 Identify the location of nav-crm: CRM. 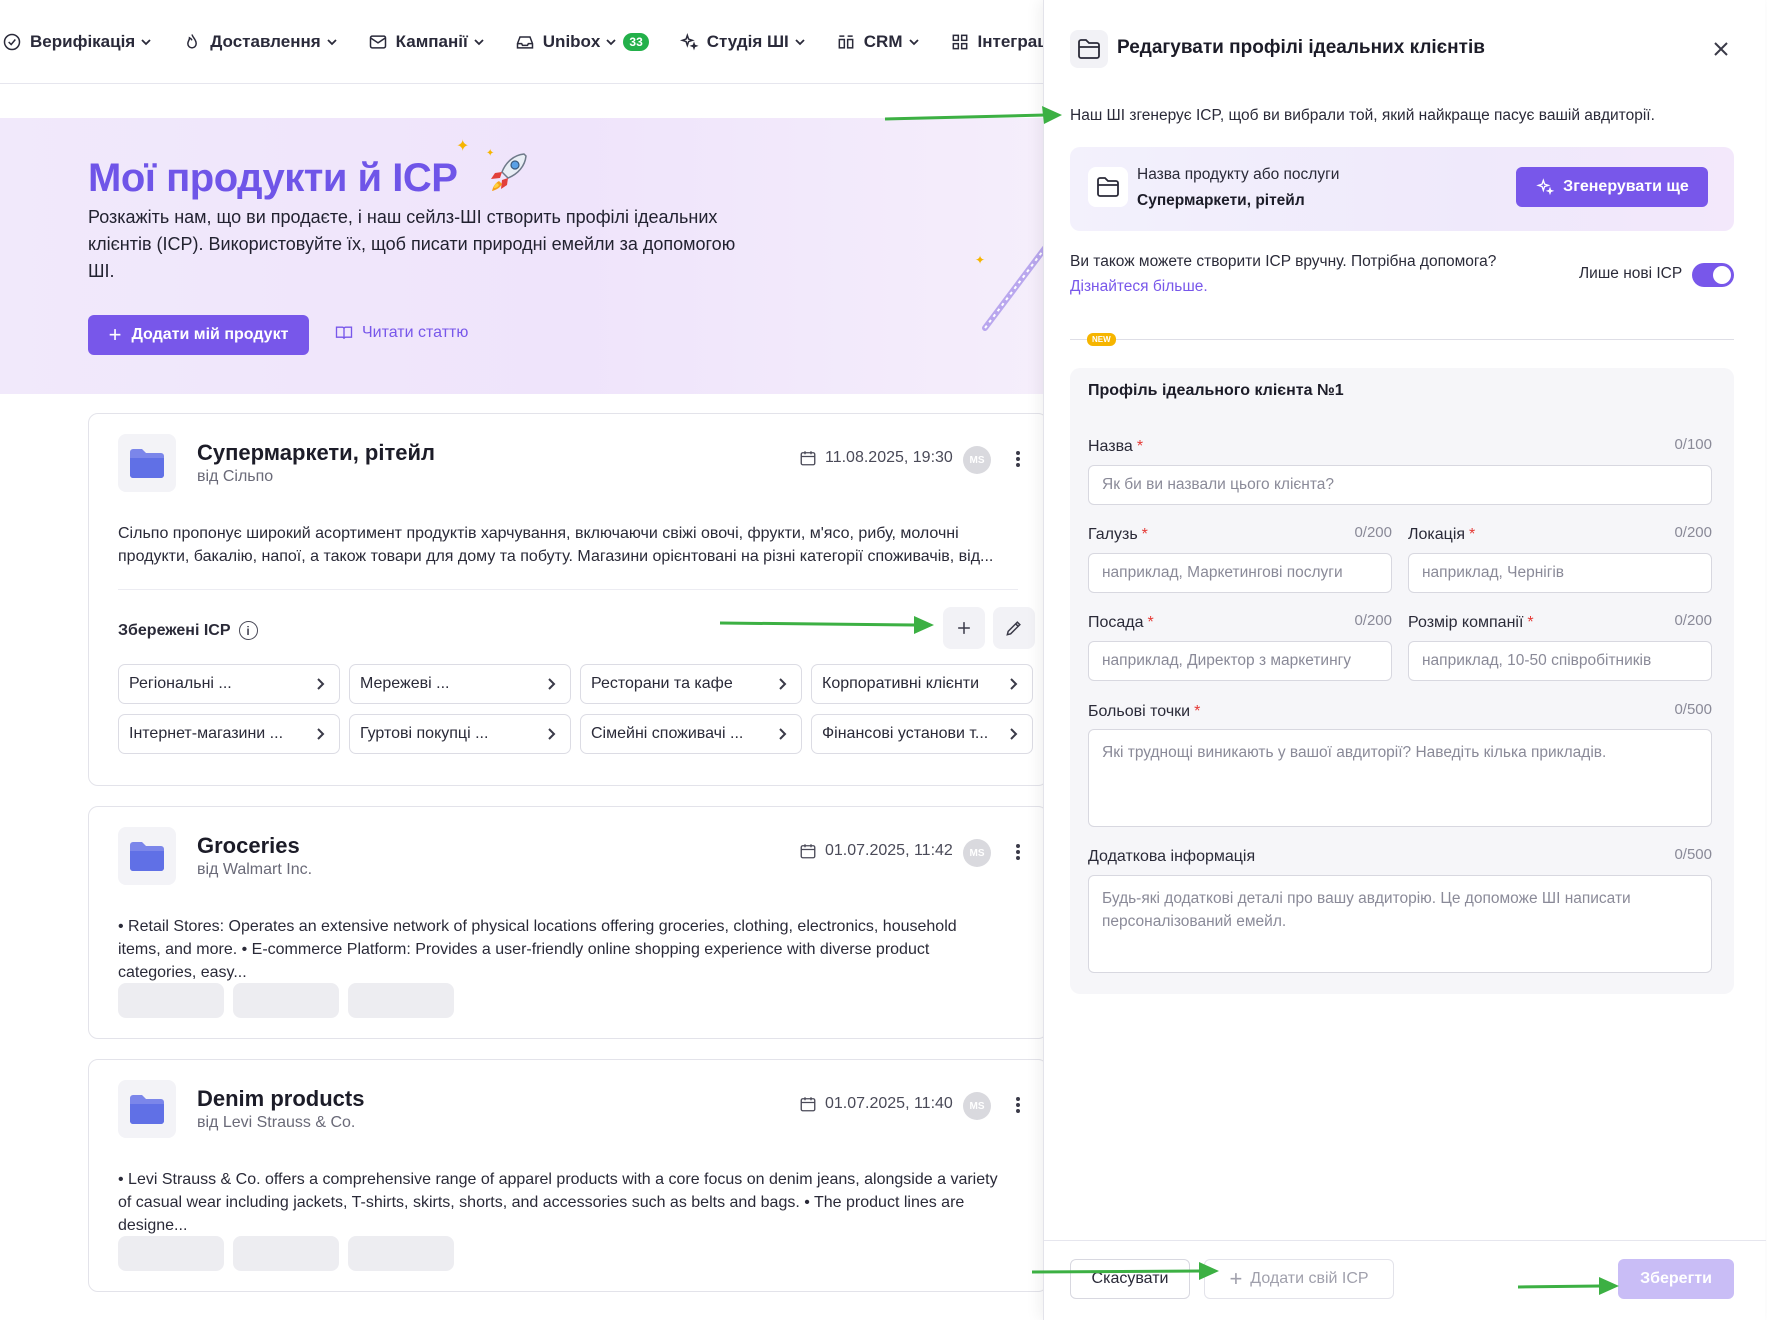
(878, 42).